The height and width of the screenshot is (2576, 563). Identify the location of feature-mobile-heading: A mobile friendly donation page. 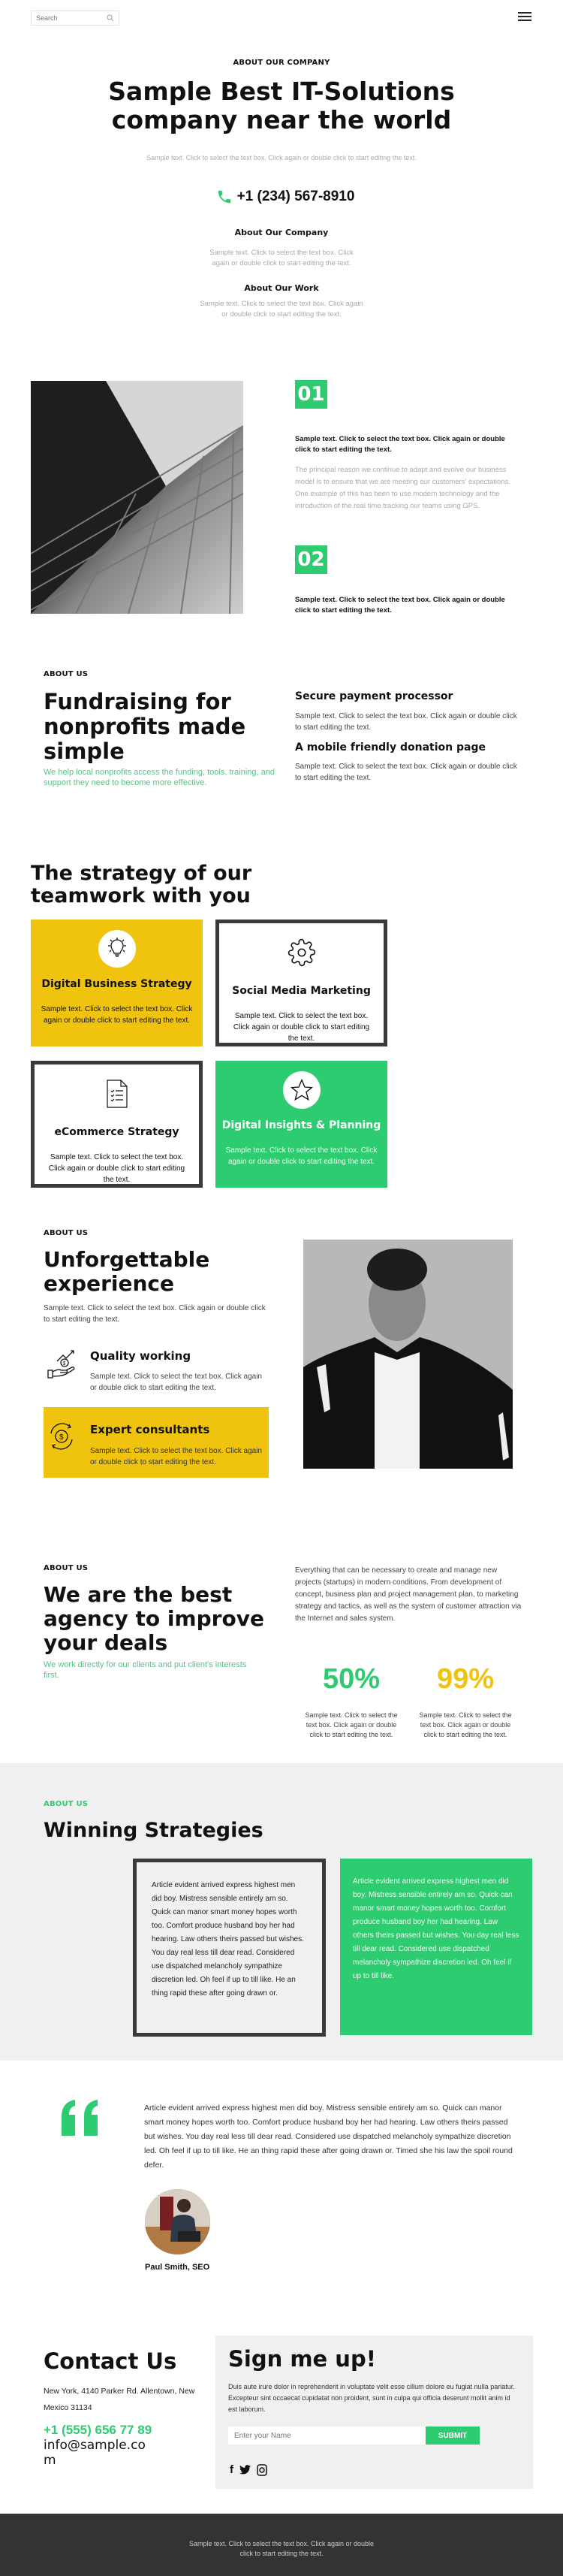
(390, 747).